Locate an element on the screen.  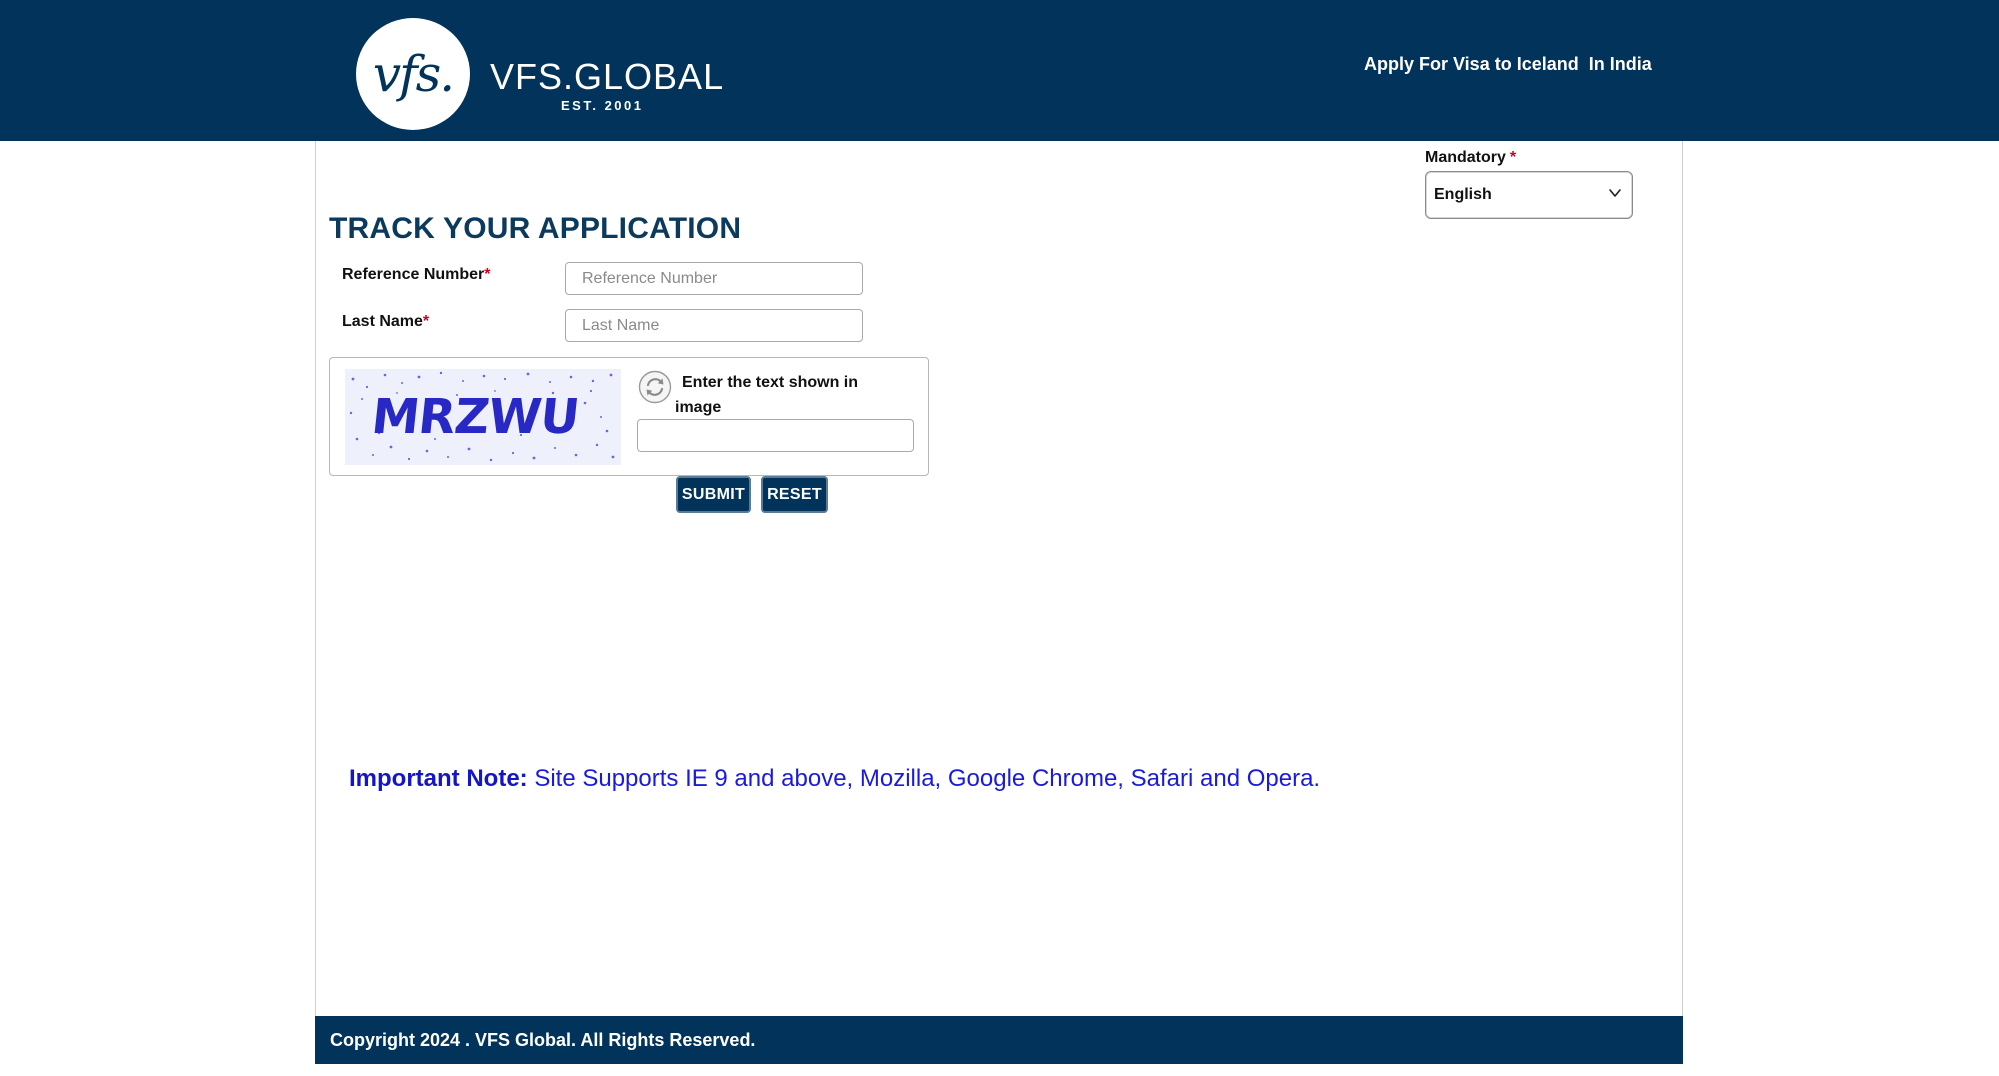
captcha-text-glyphs: MRZWU is located at coordinates (475, 417).